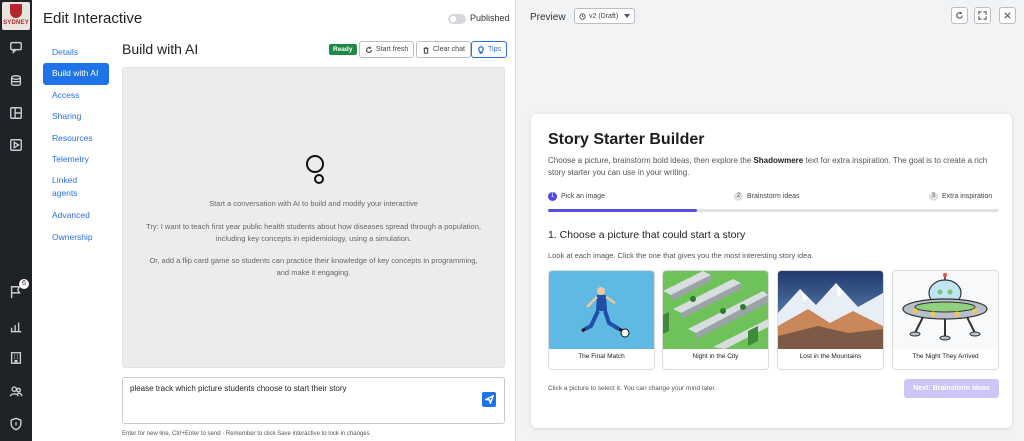 The height and width of the screenshot is (441, 1024). What do you see at coordinates (76, 95) in the screenshot?
I see `subnav-item-access: Access` at bounding box center [76, 95].